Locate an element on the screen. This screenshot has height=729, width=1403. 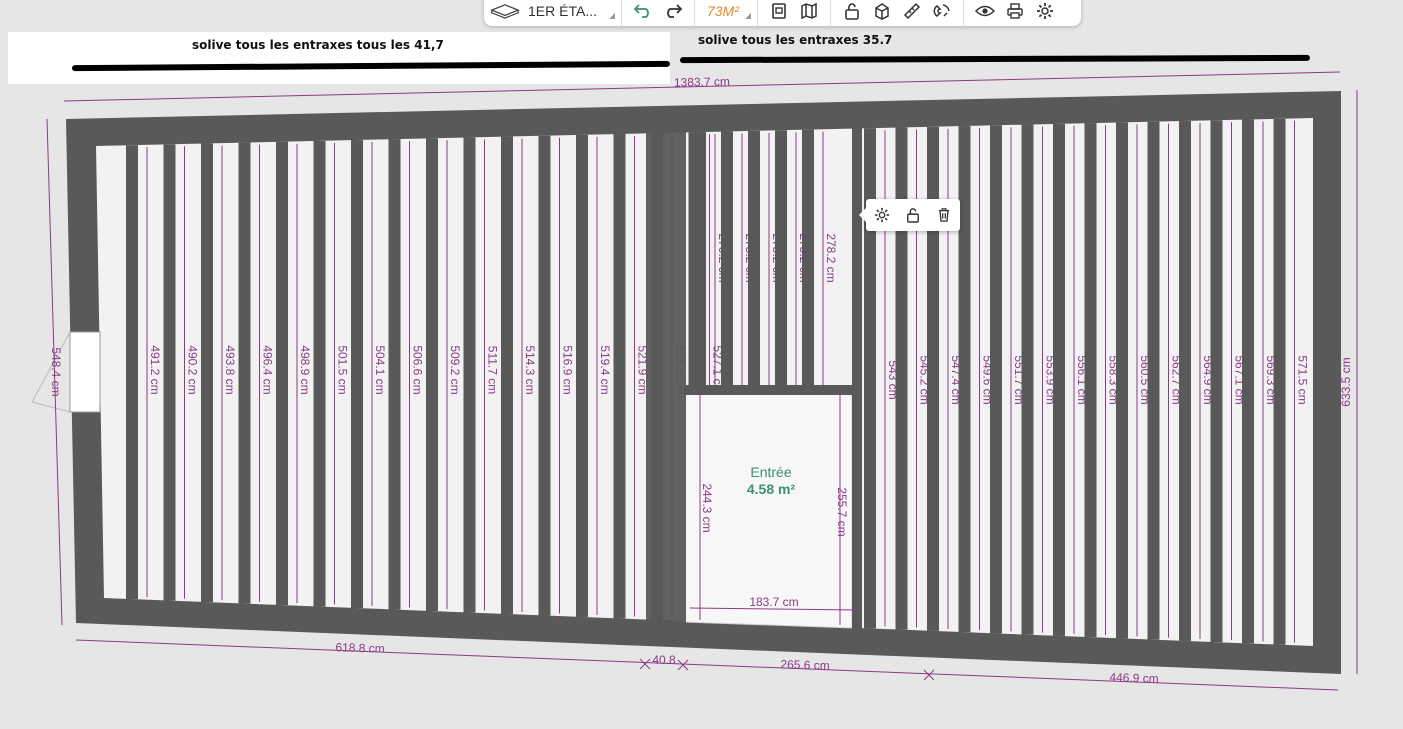
map-button is located at coordinates (809, 11).